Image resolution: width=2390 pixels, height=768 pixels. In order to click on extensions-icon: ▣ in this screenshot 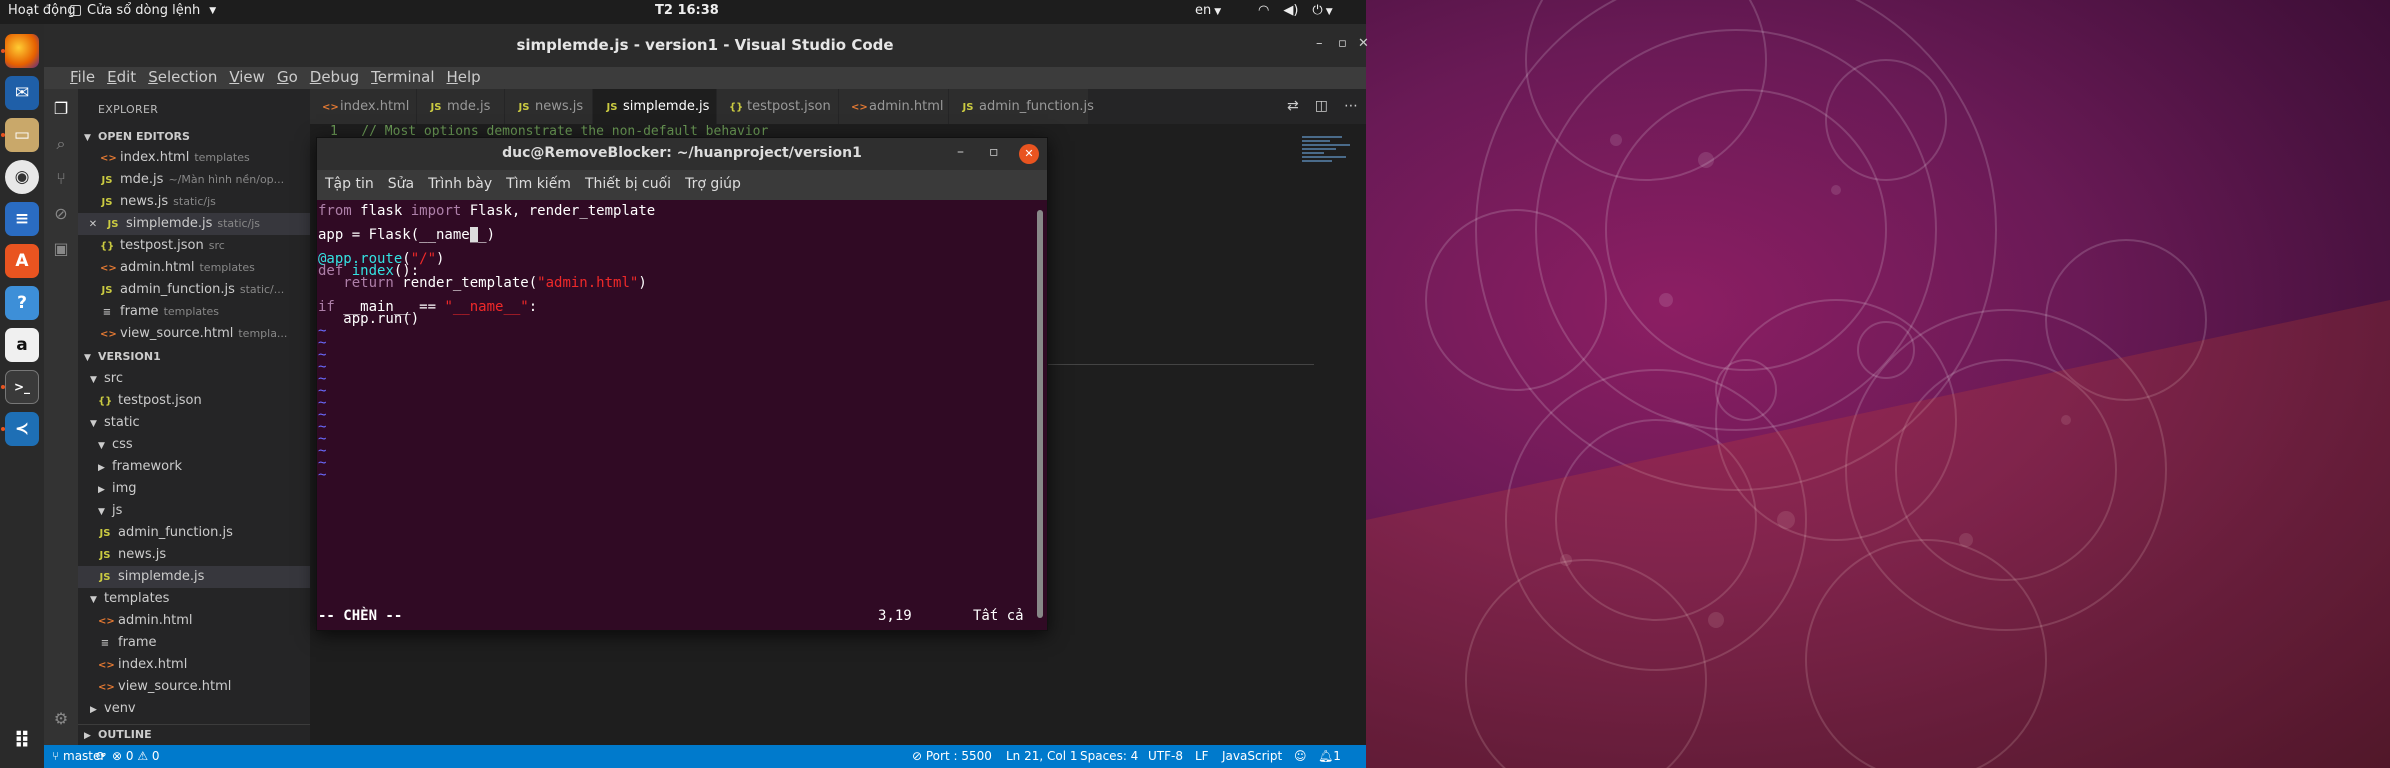, I will do `click(61, 249)`.